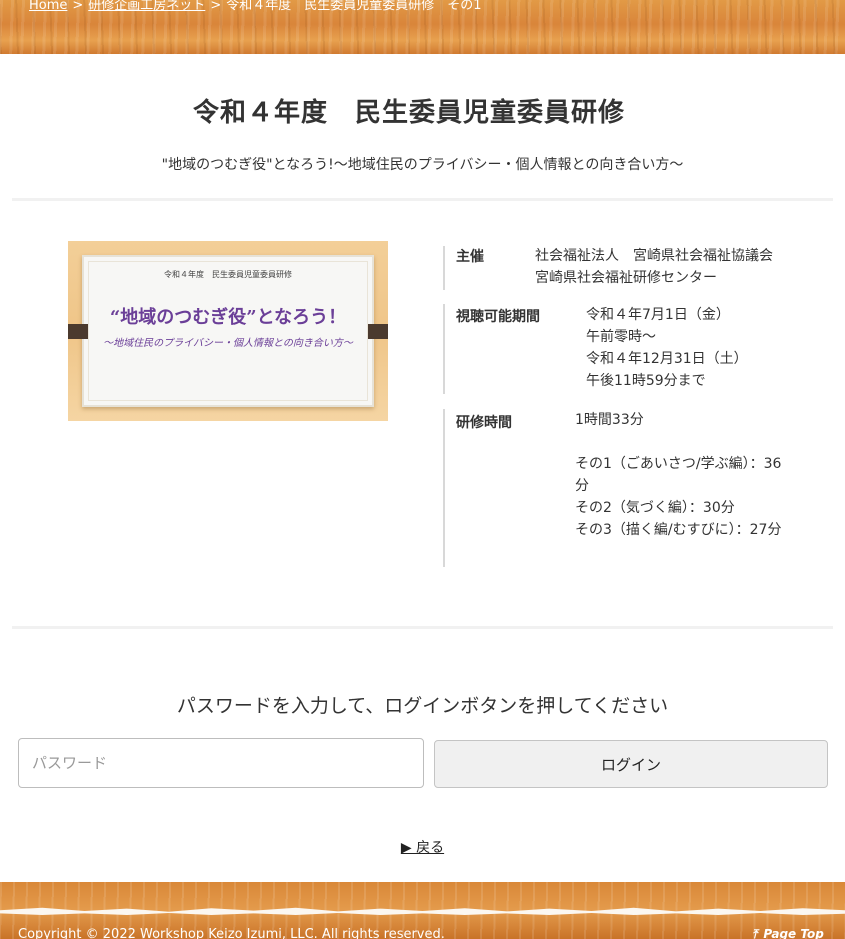  Describe the element at coordinates (228, 274) in the screenshot. I see `thumbnail-course-name: 令和４年度 民生委員児童委員研修` at that location.